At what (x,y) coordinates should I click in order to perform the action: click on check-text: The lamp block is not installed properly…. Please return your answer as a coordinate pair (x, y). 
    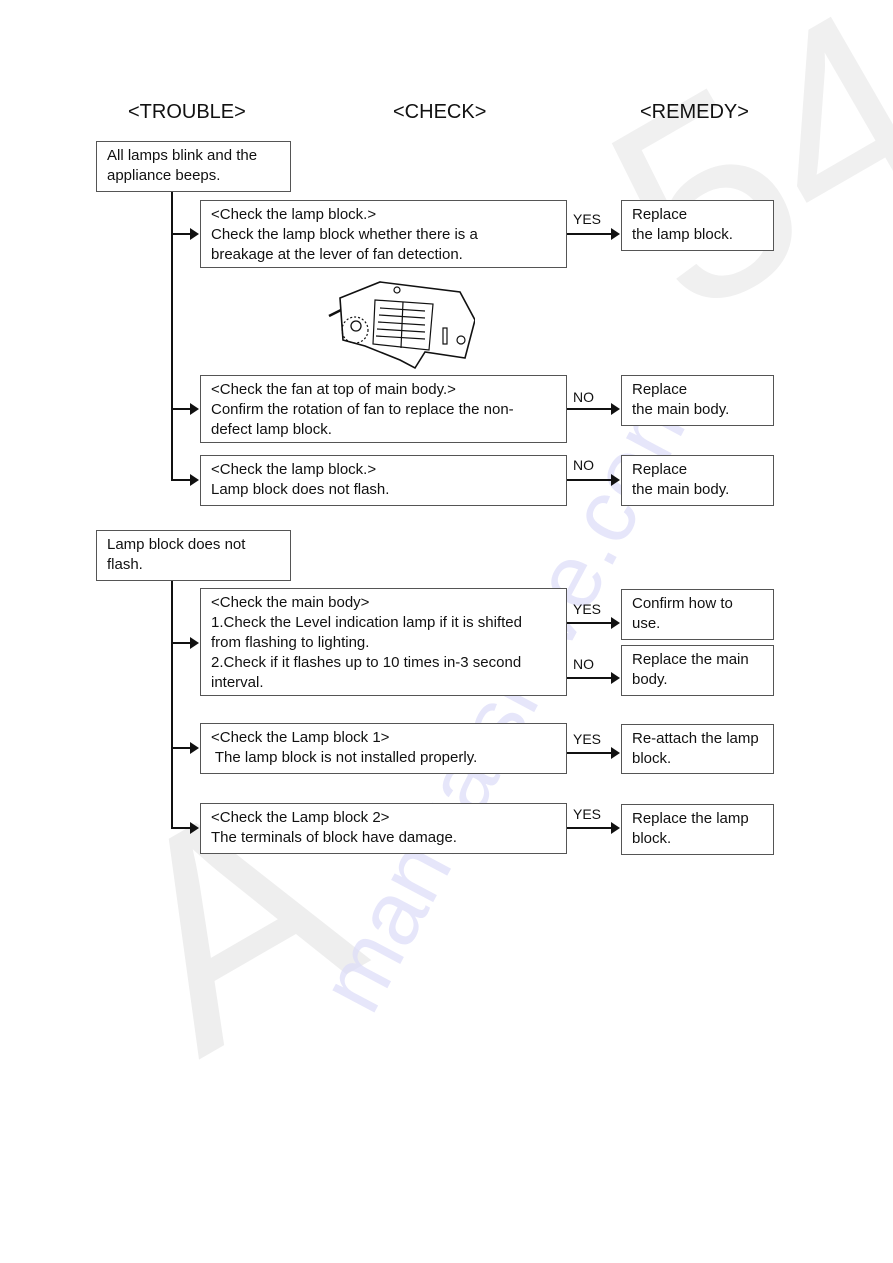
    Looking at the image, I should click on (344, 757).